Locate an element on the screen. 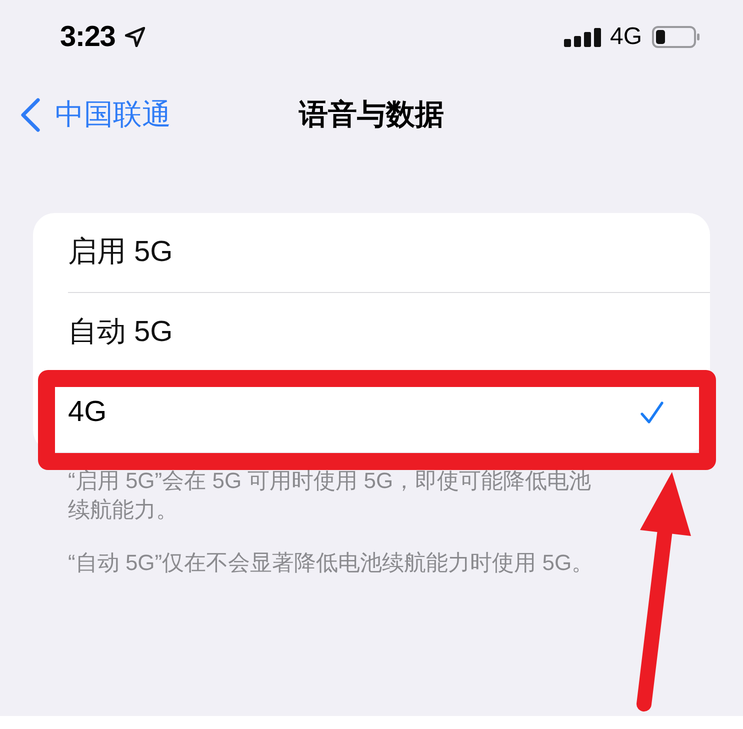  status-time: 3:23 is located at coordinates (88, 37).